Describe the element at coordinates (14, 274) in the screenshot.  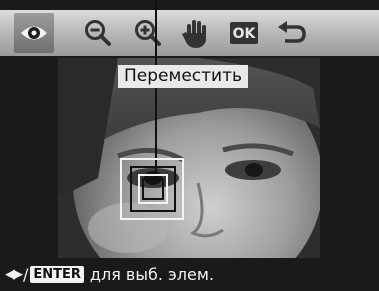
I see `left-right-arrows-icon: ◀▶` at that location.